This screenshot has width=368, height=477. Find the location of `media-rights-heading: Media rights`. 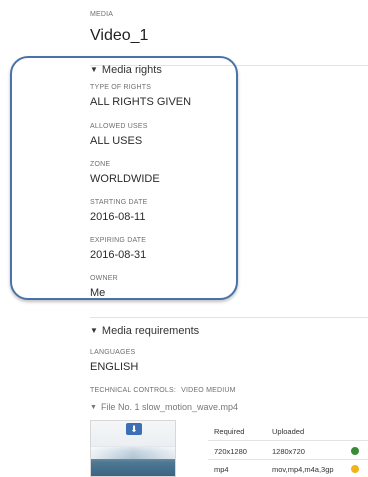

media-rights-heading: Media rights is located at coordinates (131, 70).